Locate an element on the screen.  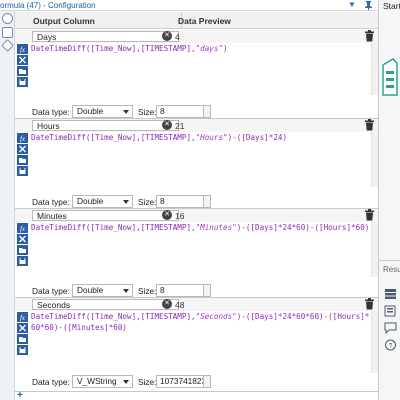
add-field-button: + is located at coordinates (22, 395).